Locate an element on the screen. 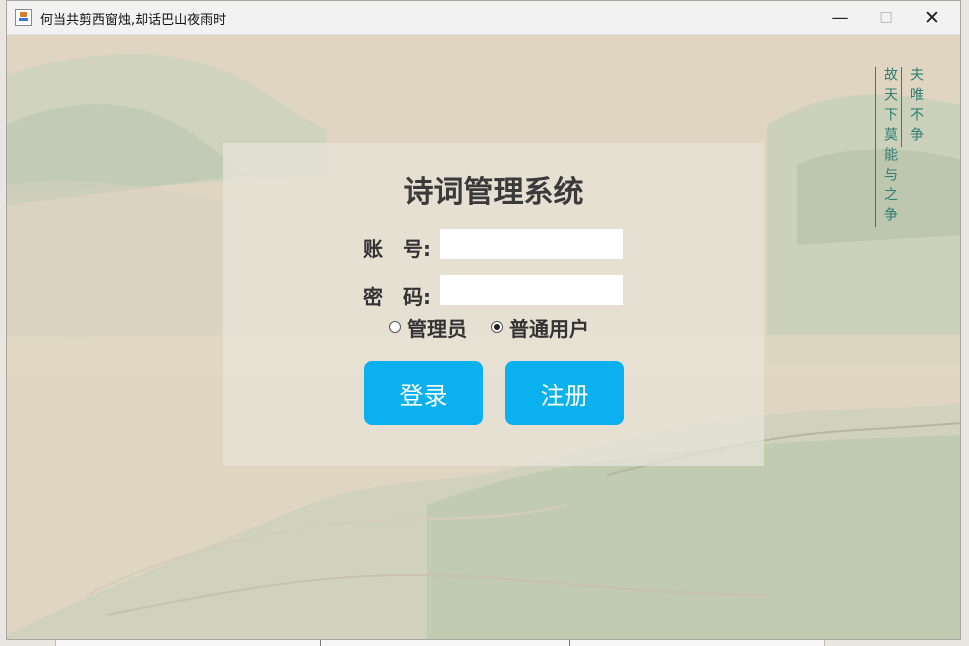 The height and width of the screenshot is (646, 969). register-button: 注册 is located at coordinates (564, 393).